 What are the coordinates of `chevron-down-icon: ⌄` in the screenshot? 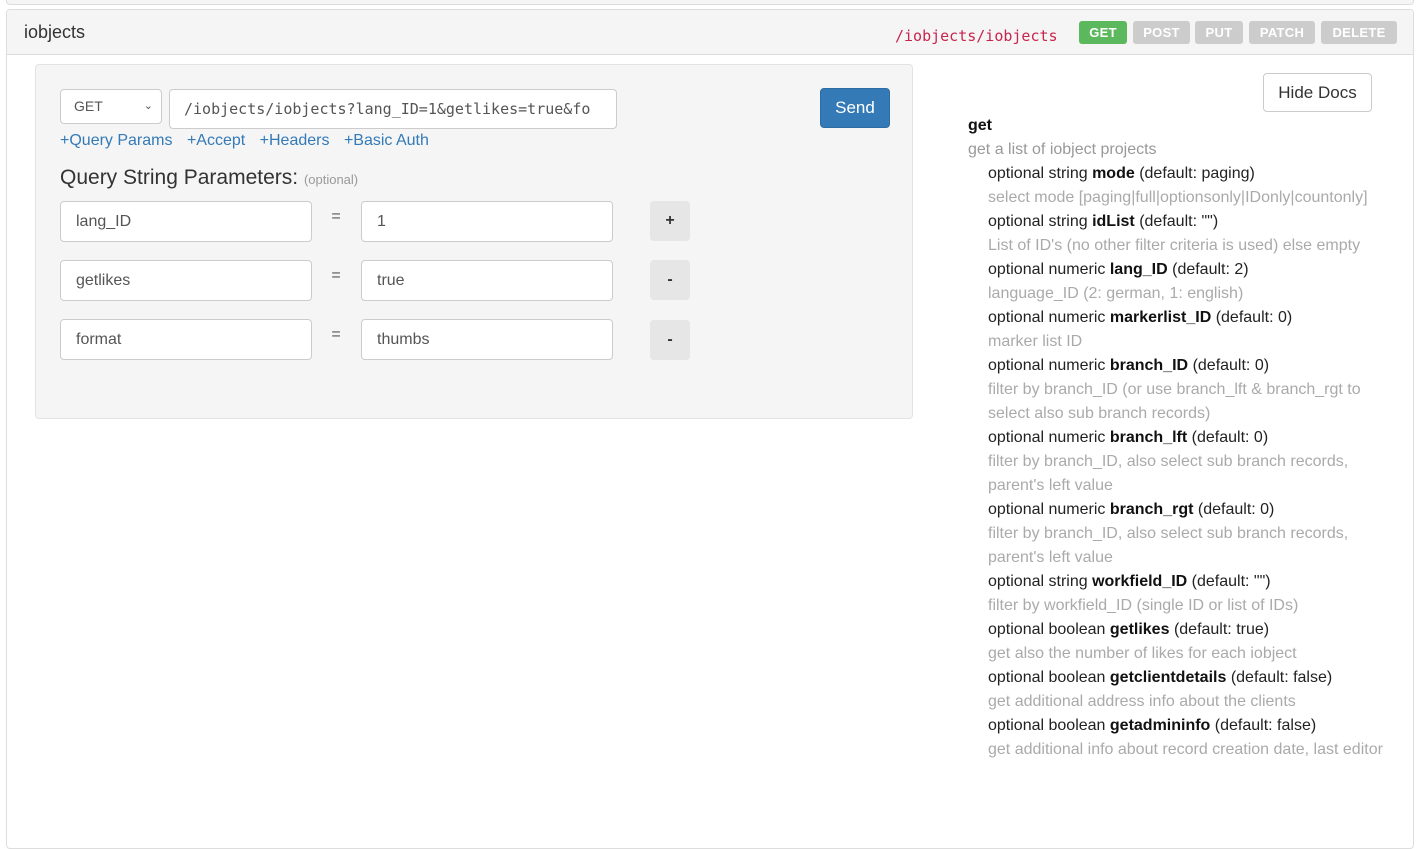 It's located at (148, 106).